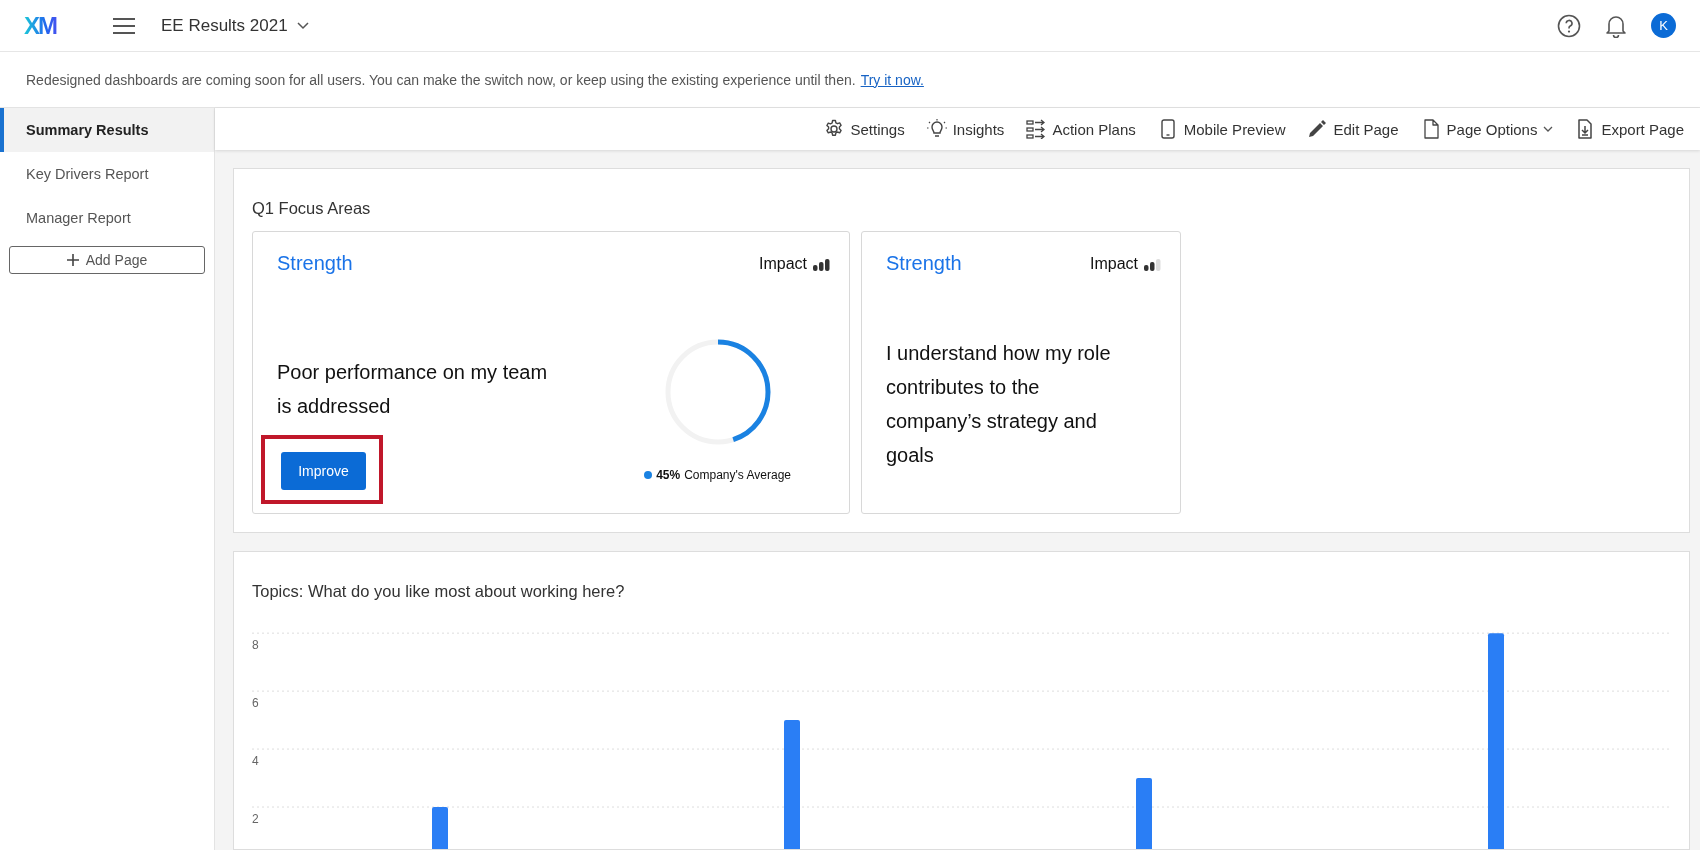  Describe the element at coordinates (1663, 25) in the screenshot. I see `user-avatar: K` at that location.